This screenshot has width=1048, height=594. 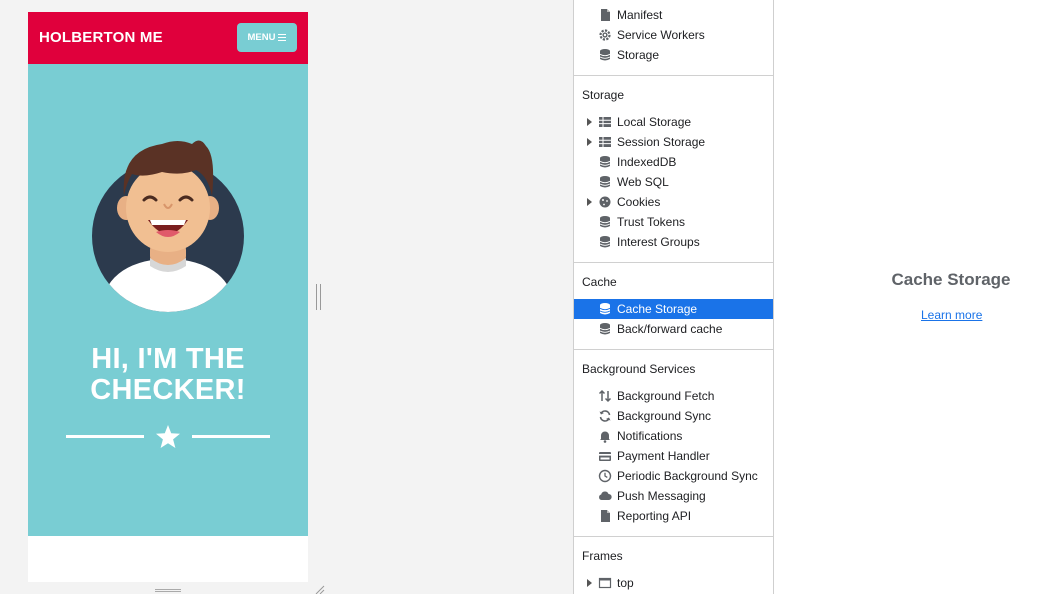 I want to click on section-title-storage: Storage, so click(x=603, y=95).